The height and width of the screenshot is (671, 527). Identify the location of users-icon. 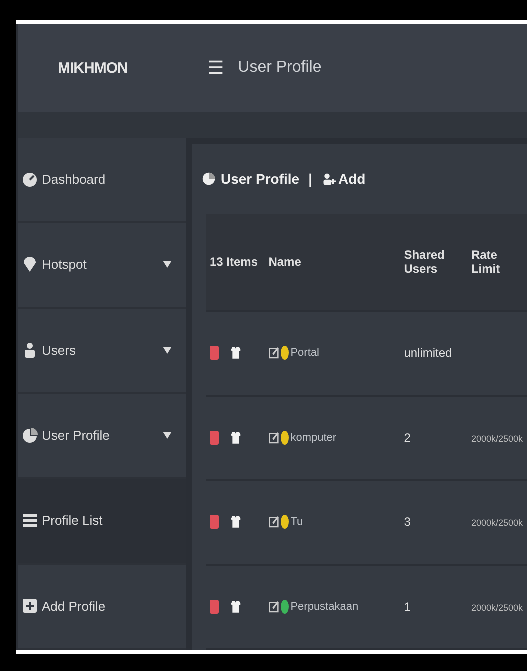
(30, 350).